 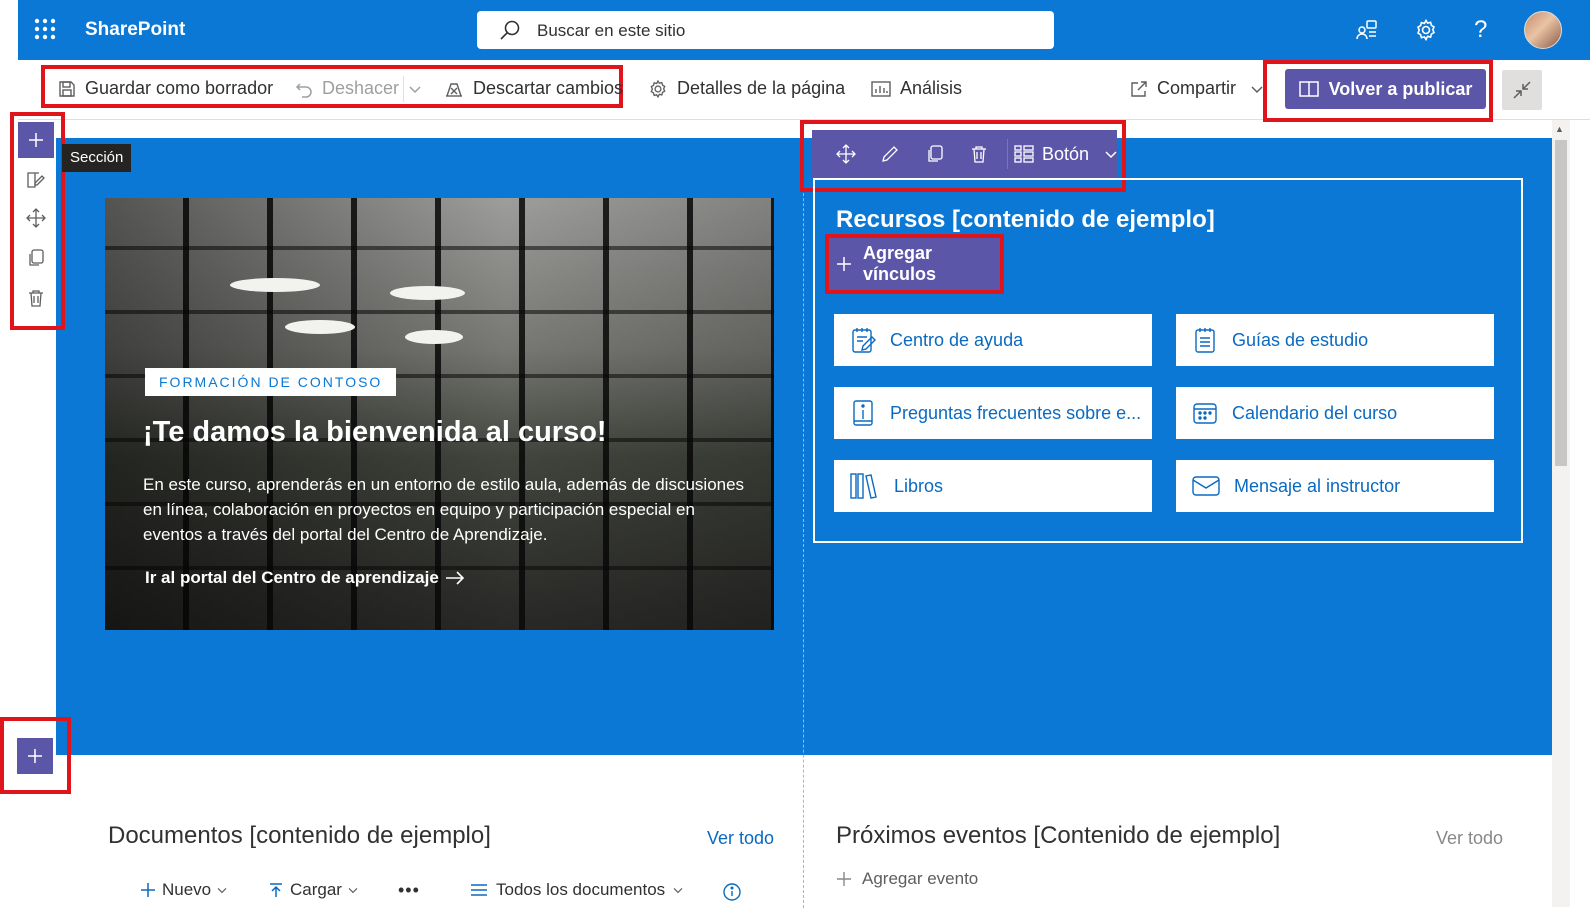 I want to click on discard-label: Descartar cambios, so click(x=548, y=88).